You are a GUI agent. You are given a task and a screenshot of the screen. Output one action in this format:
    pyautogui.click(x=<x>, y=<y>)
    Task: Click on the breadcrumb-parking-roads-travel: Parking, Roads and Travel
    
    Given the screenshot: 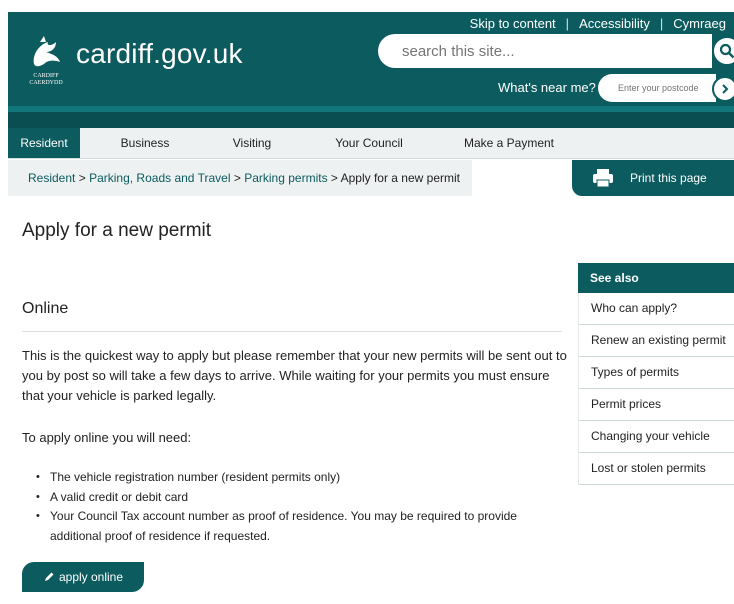 What is the action you would take?
    pyautogui.click(x=159, y=178)
    